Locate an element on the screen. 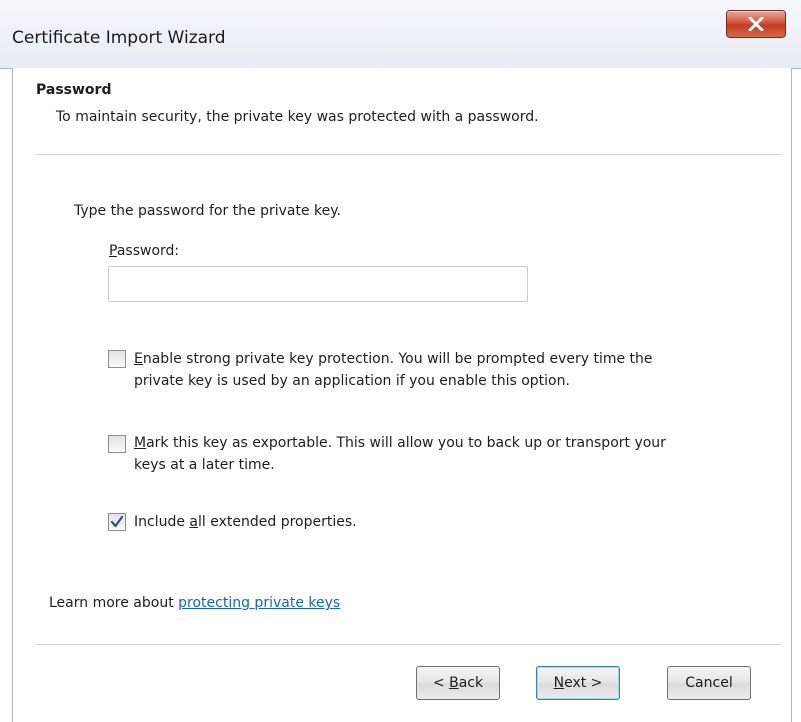 Image resolution: width=801 pixels, height=722 pixels. next-button-text: ext > is located at coordinates (583, 683).